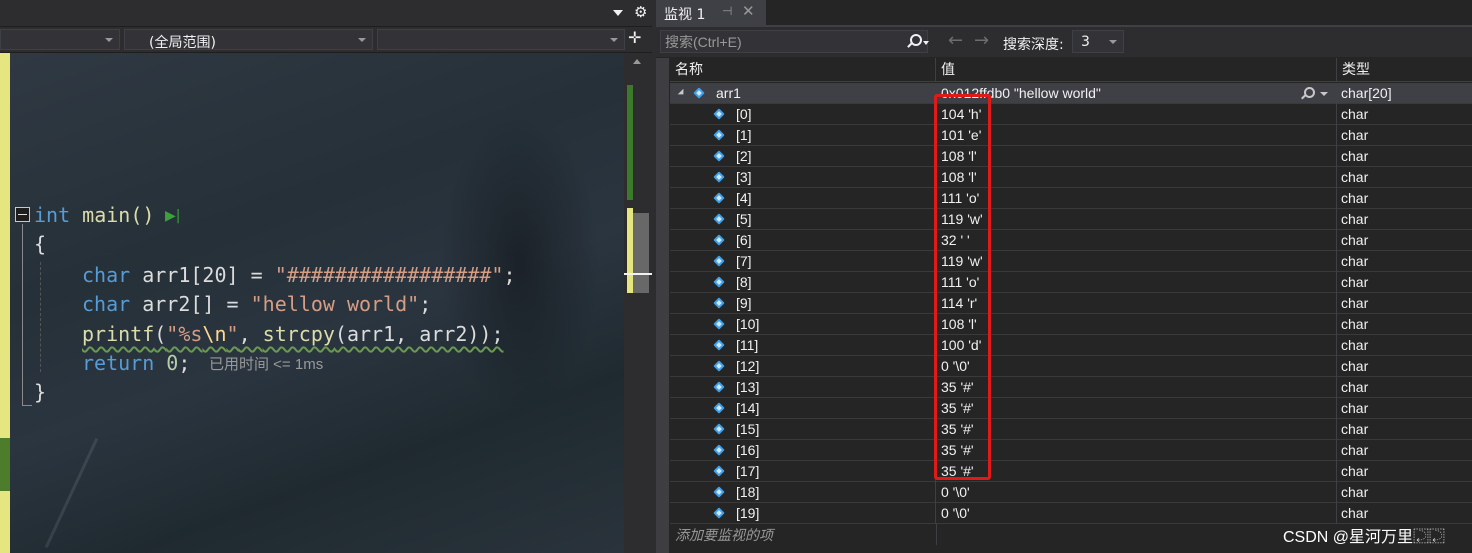 This screenshot has height=553, width=1472. Describe the element at coordinates (136, 363) in the screenshot. I see `code-line-return: return 0;` at that location.